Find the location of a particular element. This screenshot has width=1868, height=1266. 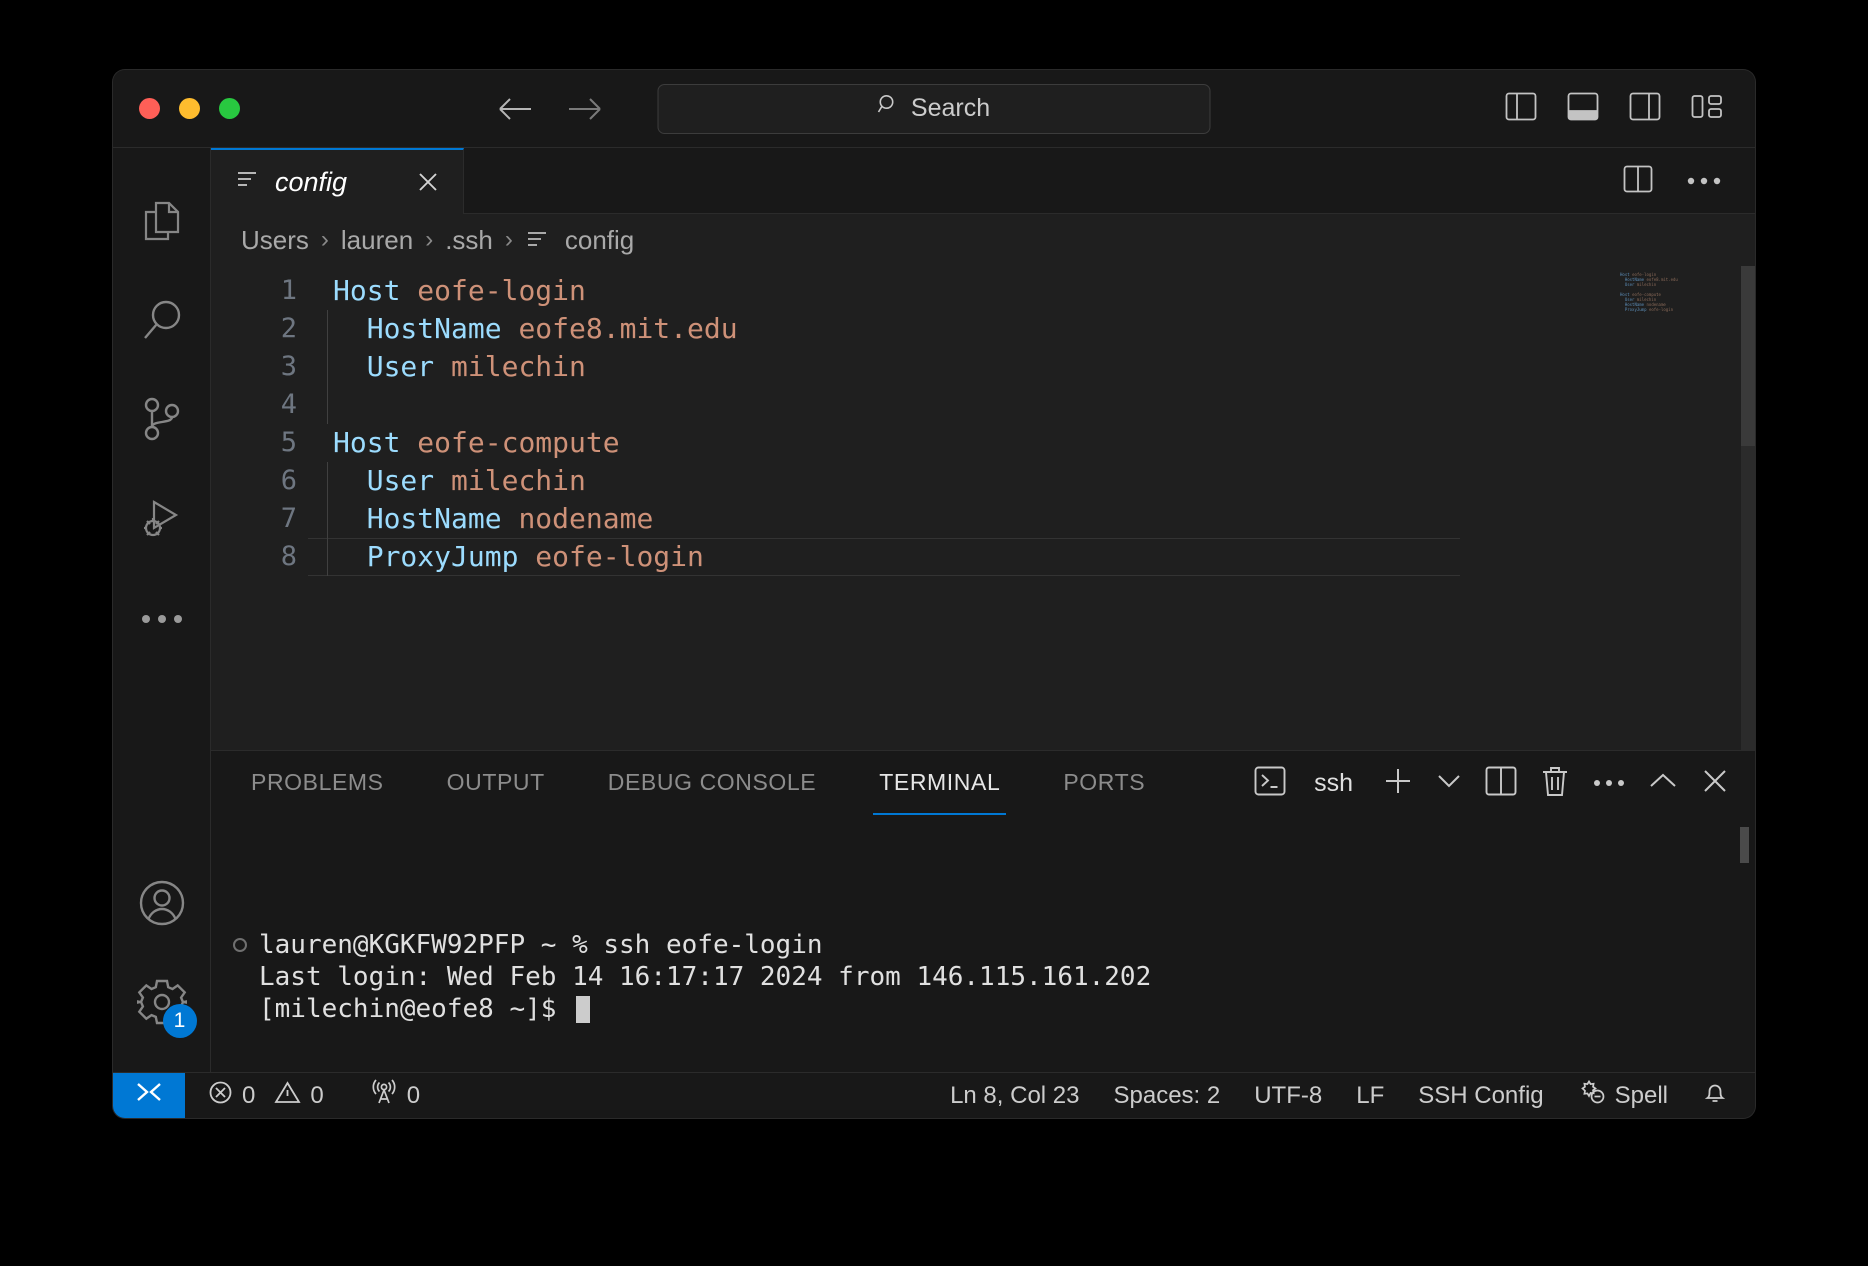

navigation-arrows is located at coordinates (550, 109).